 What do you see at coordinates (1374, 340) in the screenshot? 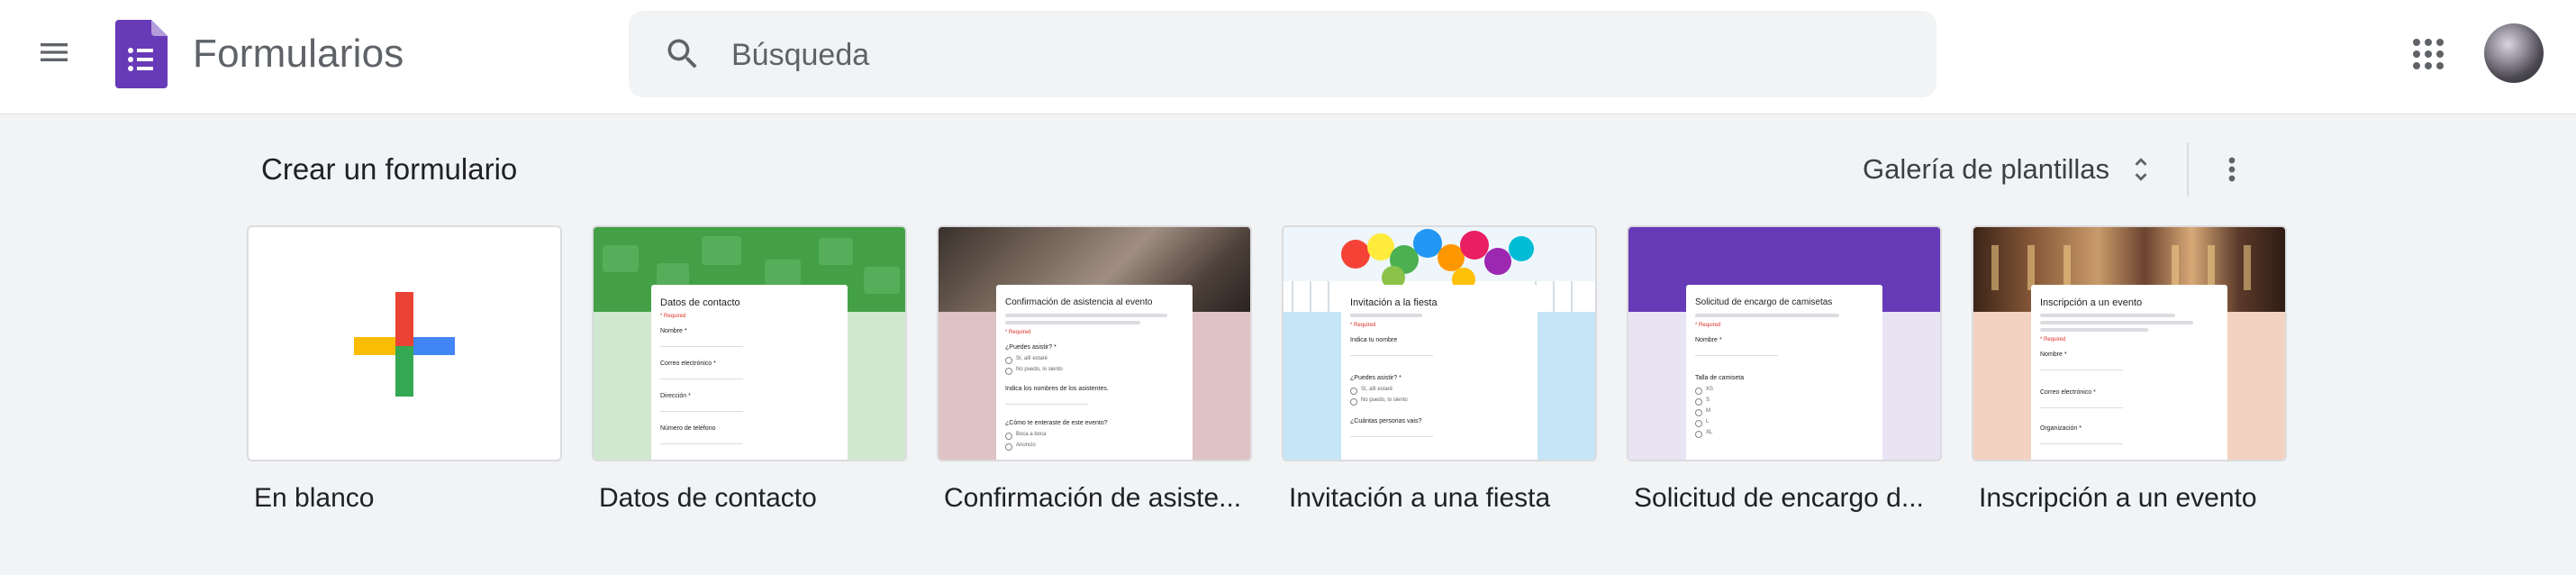
I see `mini-question: Indica tu nombre` at bounding box center [1374, 340].